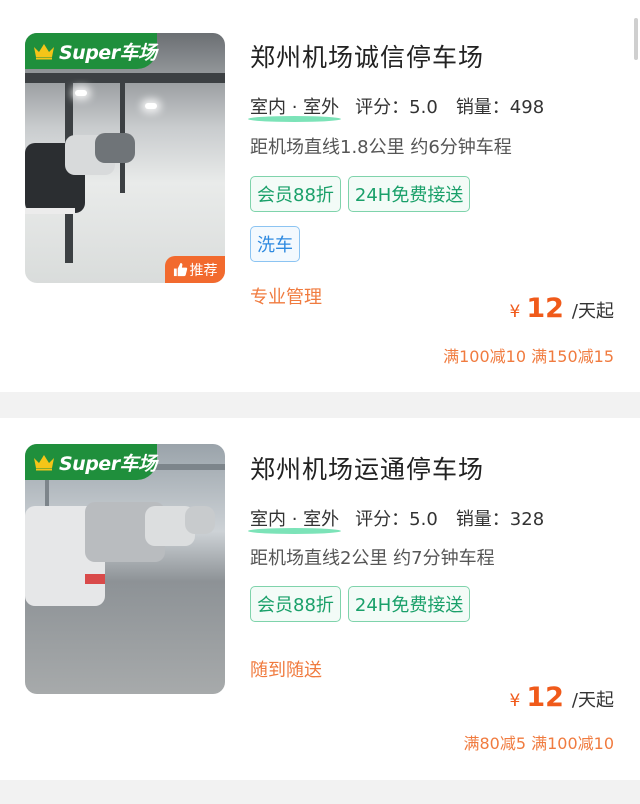  Describe the element at coordinates (286, 670) in the screenshot. I see `feature-text: 随到随送` at that location.